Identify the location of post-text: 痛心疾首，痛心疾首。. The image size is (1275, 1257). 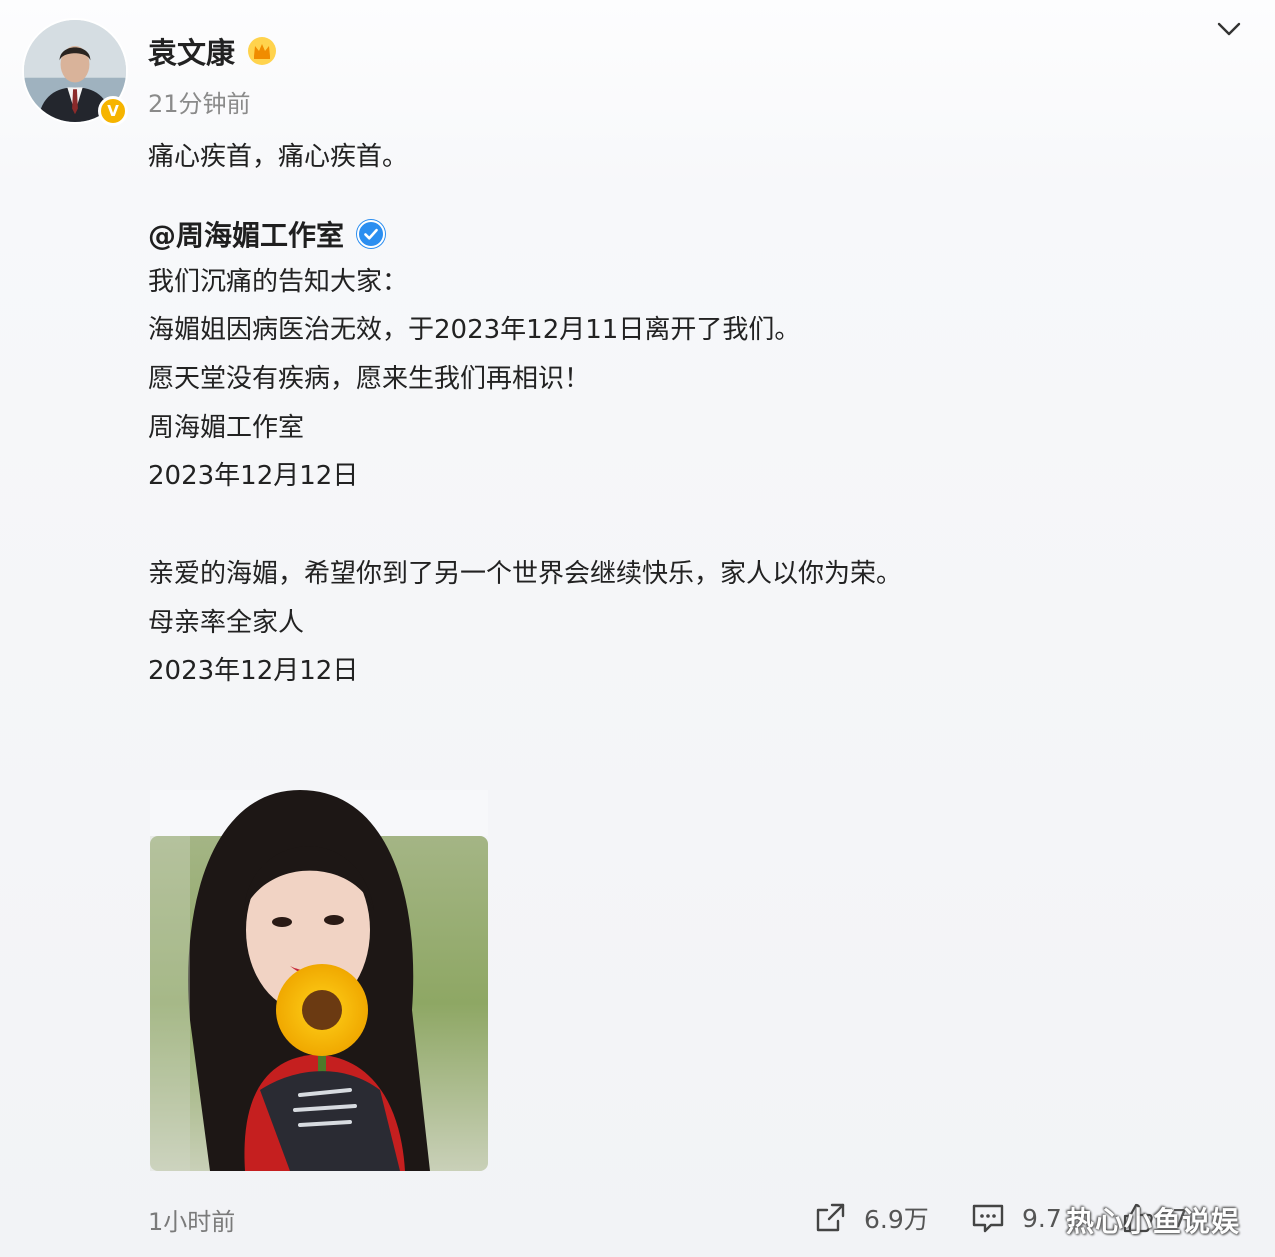
(278, 157).